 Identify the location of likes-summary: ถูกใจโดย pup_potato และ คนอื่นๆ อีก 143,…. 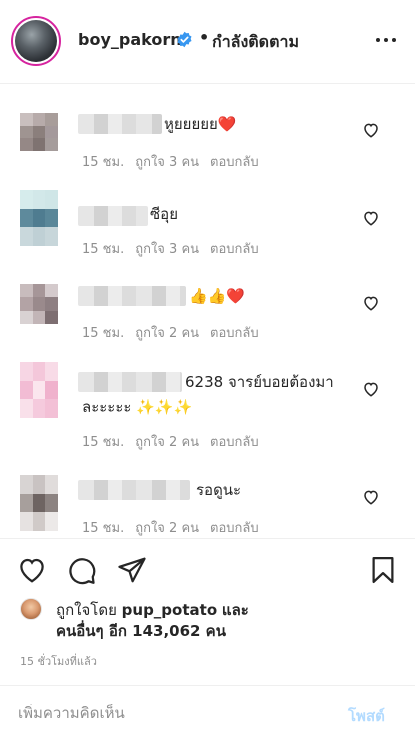
(207, 621).